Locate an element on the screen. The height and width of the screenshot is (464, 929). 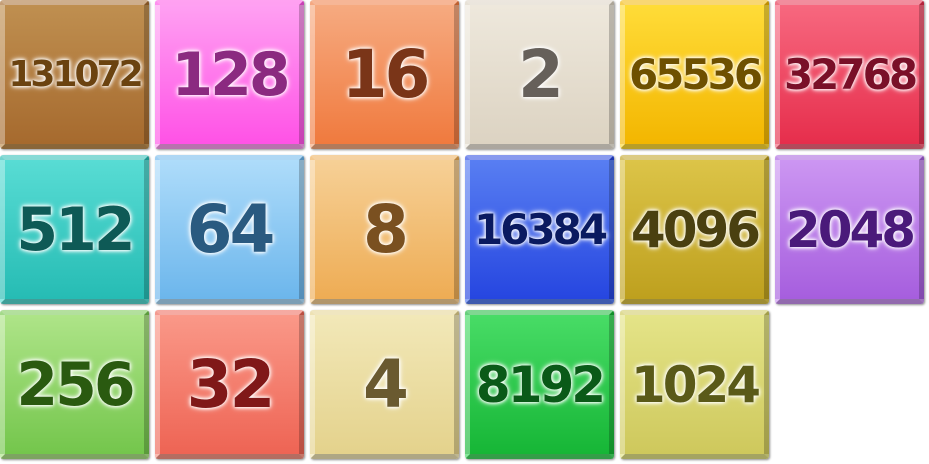
tile-4: 4 is located at coordinates (384, 384).